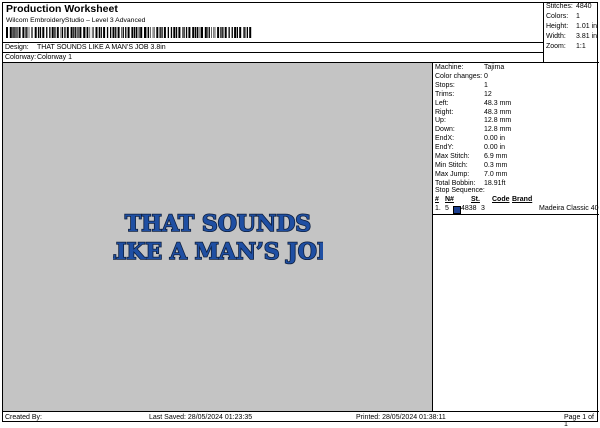 This screenshot has height=428, width=600. I want to click on info-label: Up:, so click(440, 121).